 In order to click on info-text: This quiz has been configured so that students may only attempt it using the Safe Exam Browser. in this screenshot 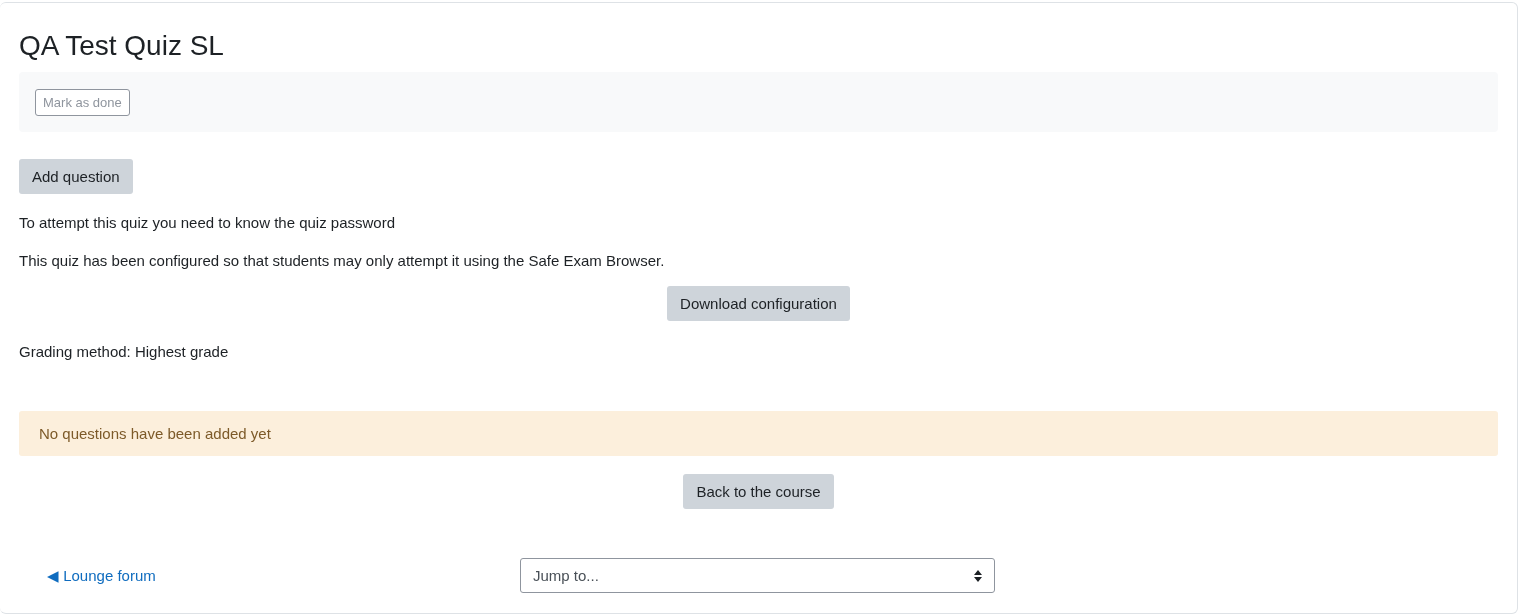, I will do `click(342, 260)`.